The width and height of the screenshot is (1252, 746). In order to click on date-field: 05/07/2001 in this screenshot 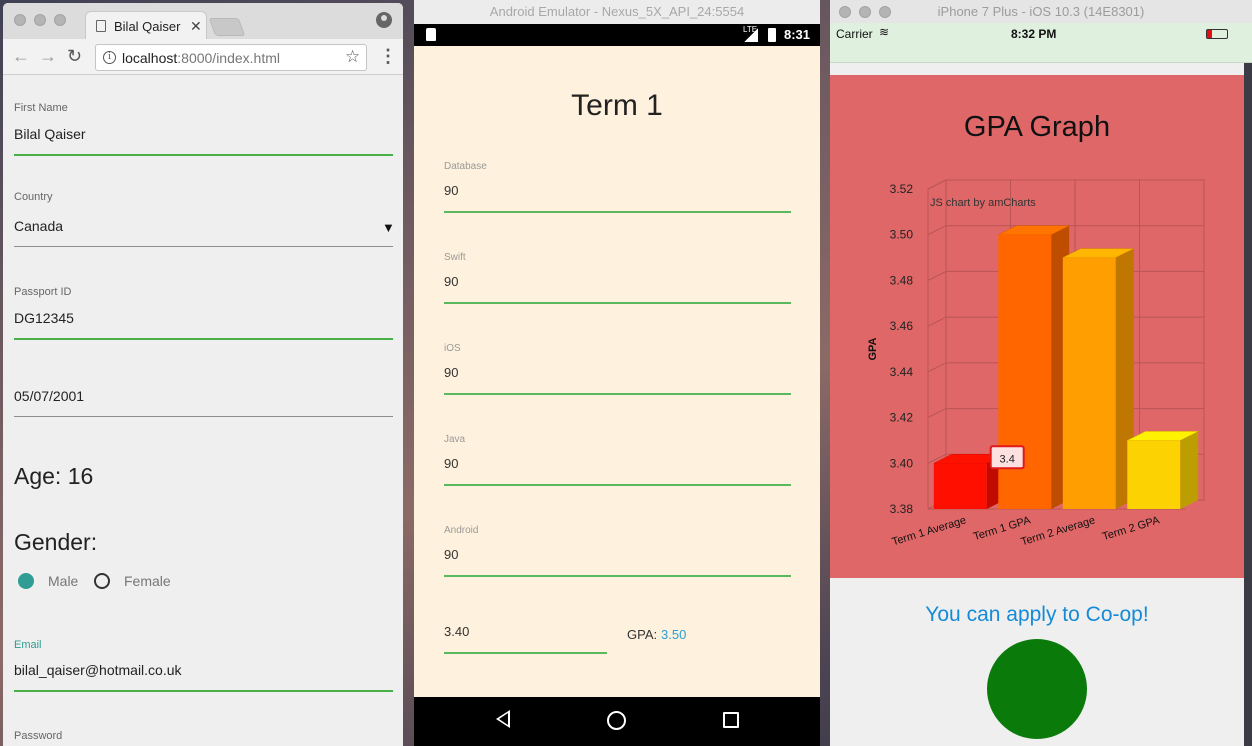, I will do `click(49, 396)`.